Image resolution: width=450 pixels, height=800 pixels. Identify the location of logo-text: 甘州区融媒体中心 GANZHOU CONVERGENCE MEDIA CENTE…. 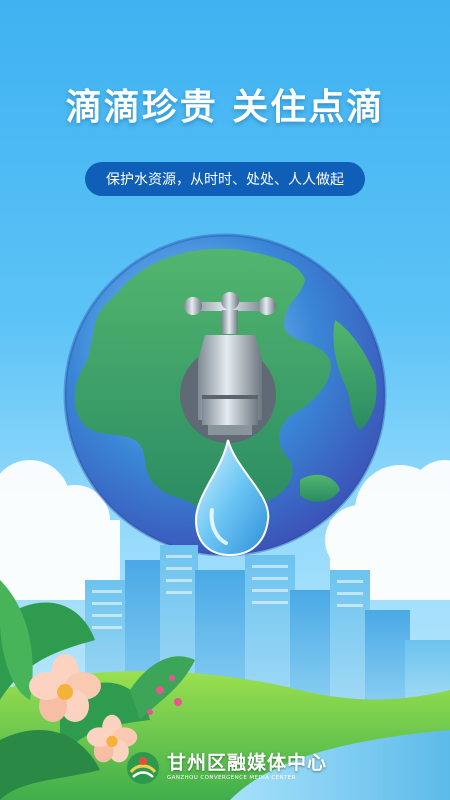
(247, 768).